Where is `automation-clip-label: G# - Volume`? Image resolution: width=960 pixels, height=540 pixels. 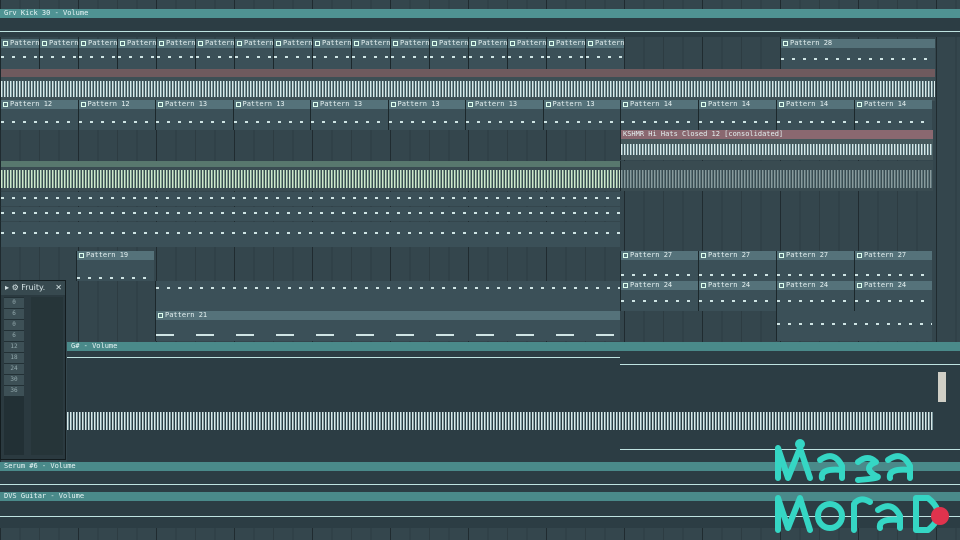
automation-clip-label: G# - Volume is located at coordinates (513, 346).